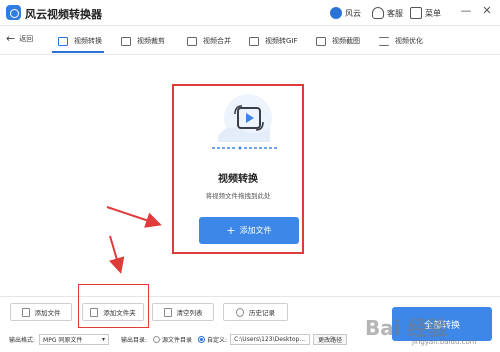 The image size is (500, 352). Describe the element at coordinates (395, 13) in the screenshot. I see `service-label: 客服` at that location.